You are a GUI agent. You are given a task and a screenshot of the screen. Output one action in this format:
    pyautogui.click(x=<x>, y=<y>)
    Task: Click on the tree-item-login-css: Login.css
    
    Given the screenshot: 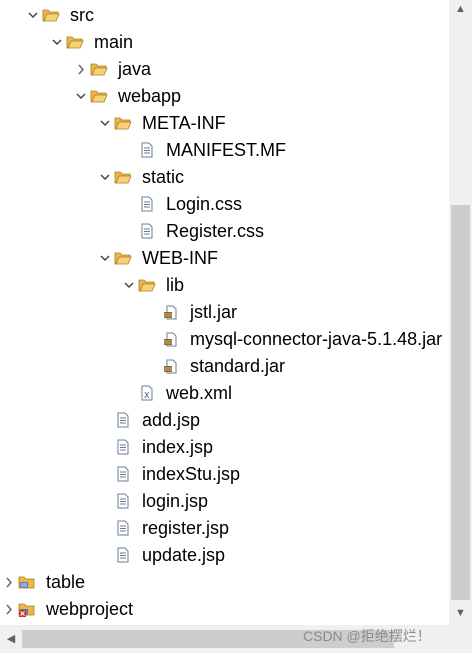 What is the action you would take?
    pyautogui.click(x=224, y=204)
    